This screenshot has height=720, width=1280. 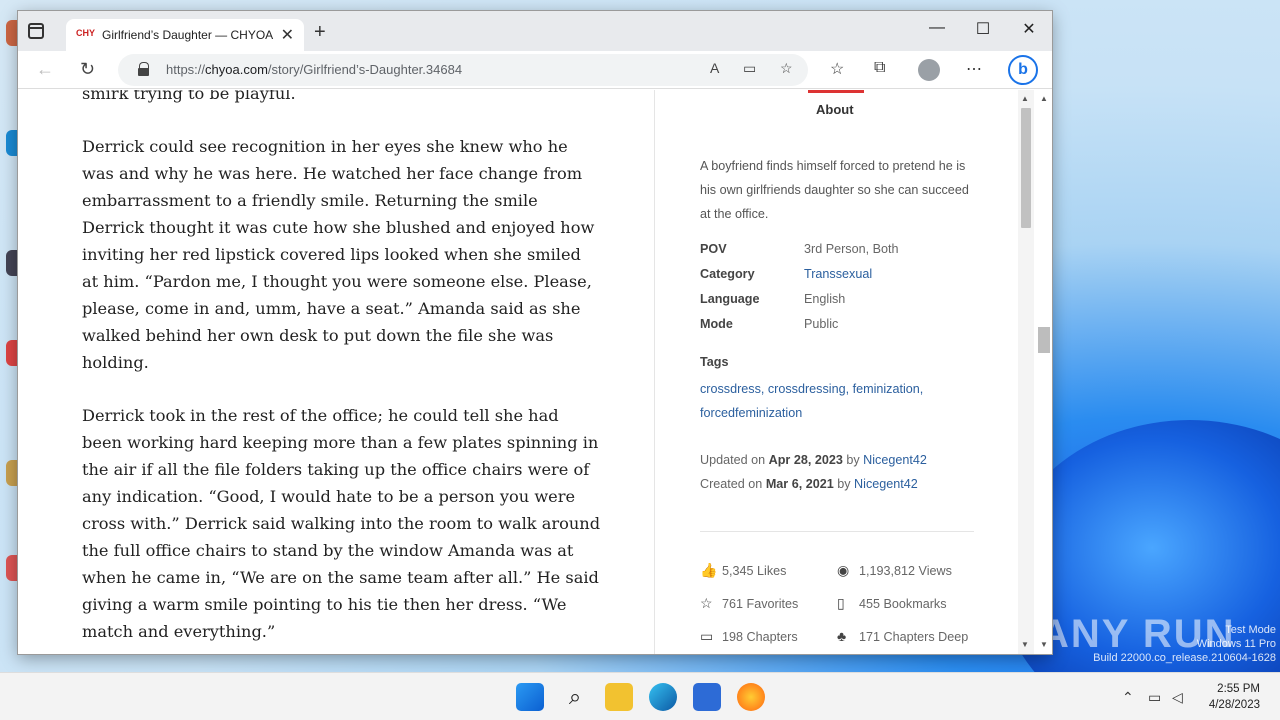 What do you see at coordinates (87, 69) in the screenshot?
I see `refresh-icon: ↻` at bounding box center [87, 69].